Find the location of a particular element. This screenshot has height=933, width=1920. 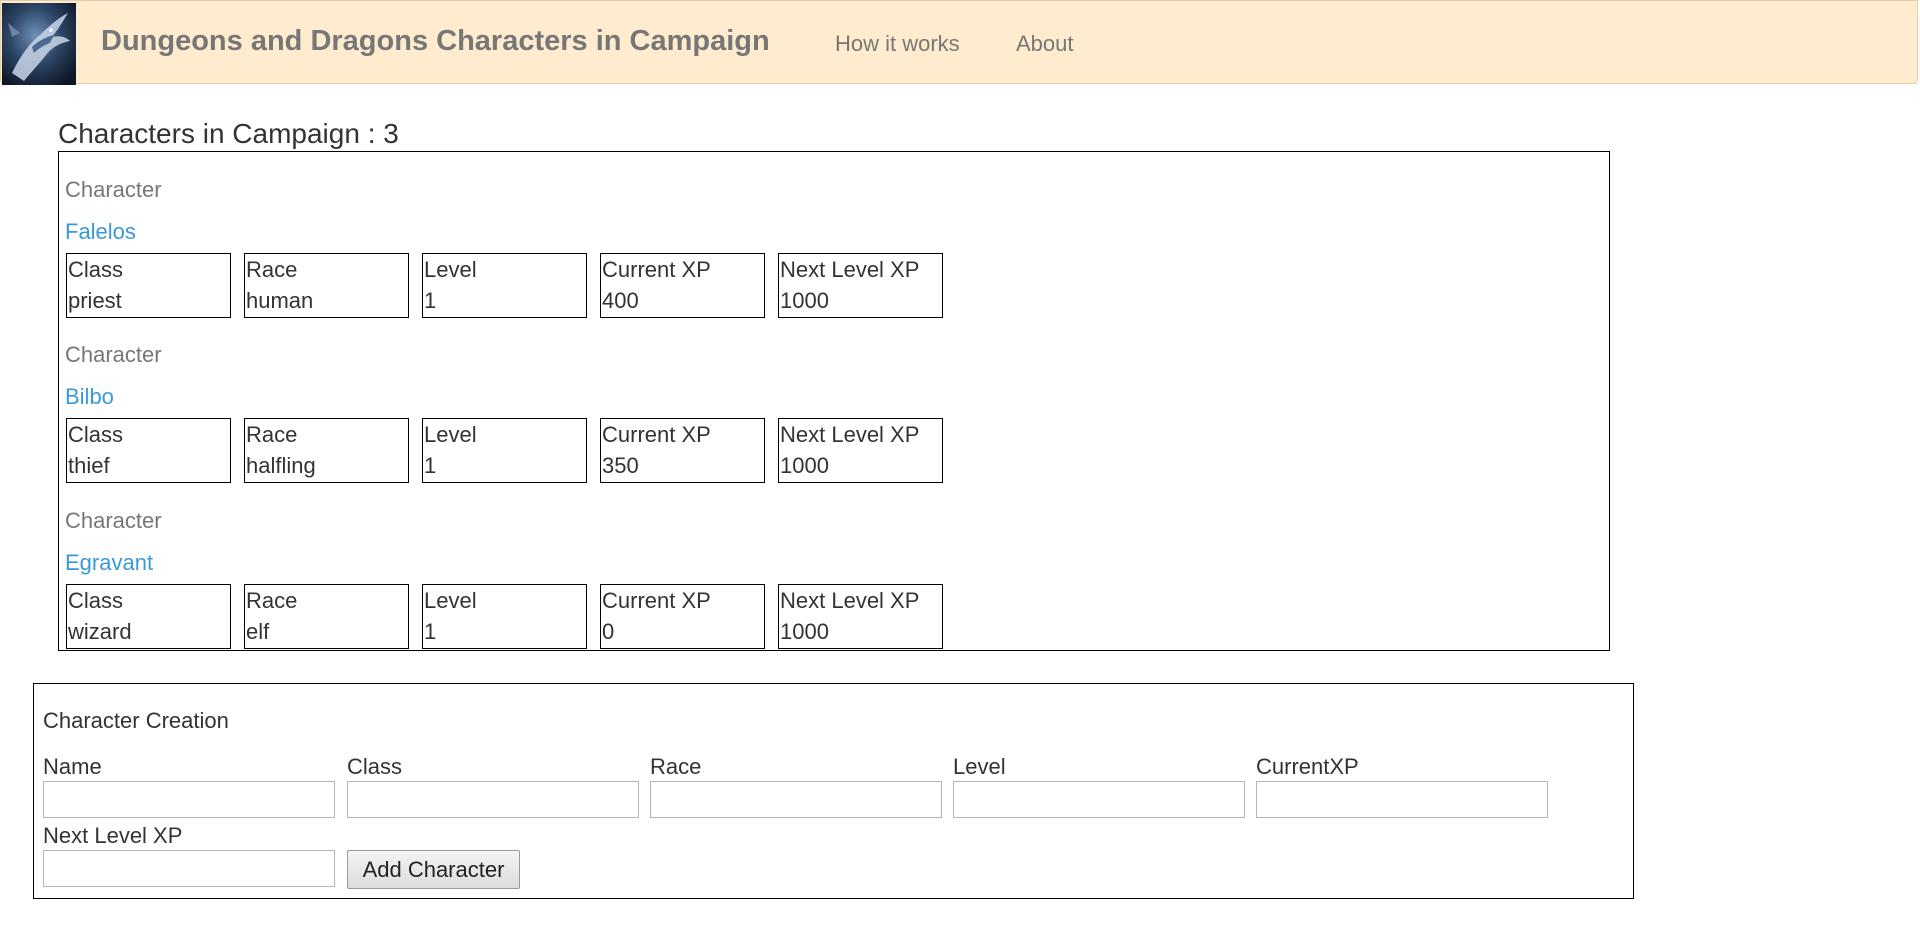

next-level-xp-label: Next Level XP is located at coordinates (113, 835).